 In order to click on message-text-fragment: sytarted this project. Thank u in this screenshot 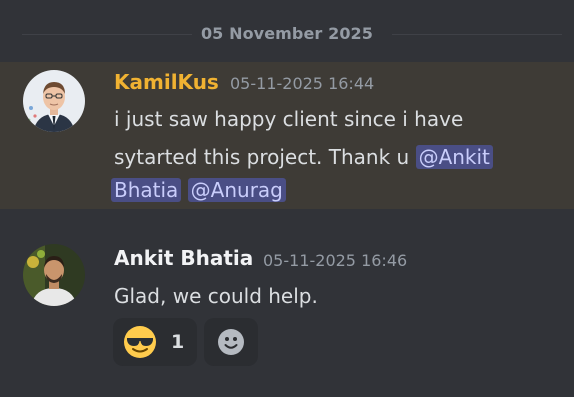, I will do `click(265, 157)`.